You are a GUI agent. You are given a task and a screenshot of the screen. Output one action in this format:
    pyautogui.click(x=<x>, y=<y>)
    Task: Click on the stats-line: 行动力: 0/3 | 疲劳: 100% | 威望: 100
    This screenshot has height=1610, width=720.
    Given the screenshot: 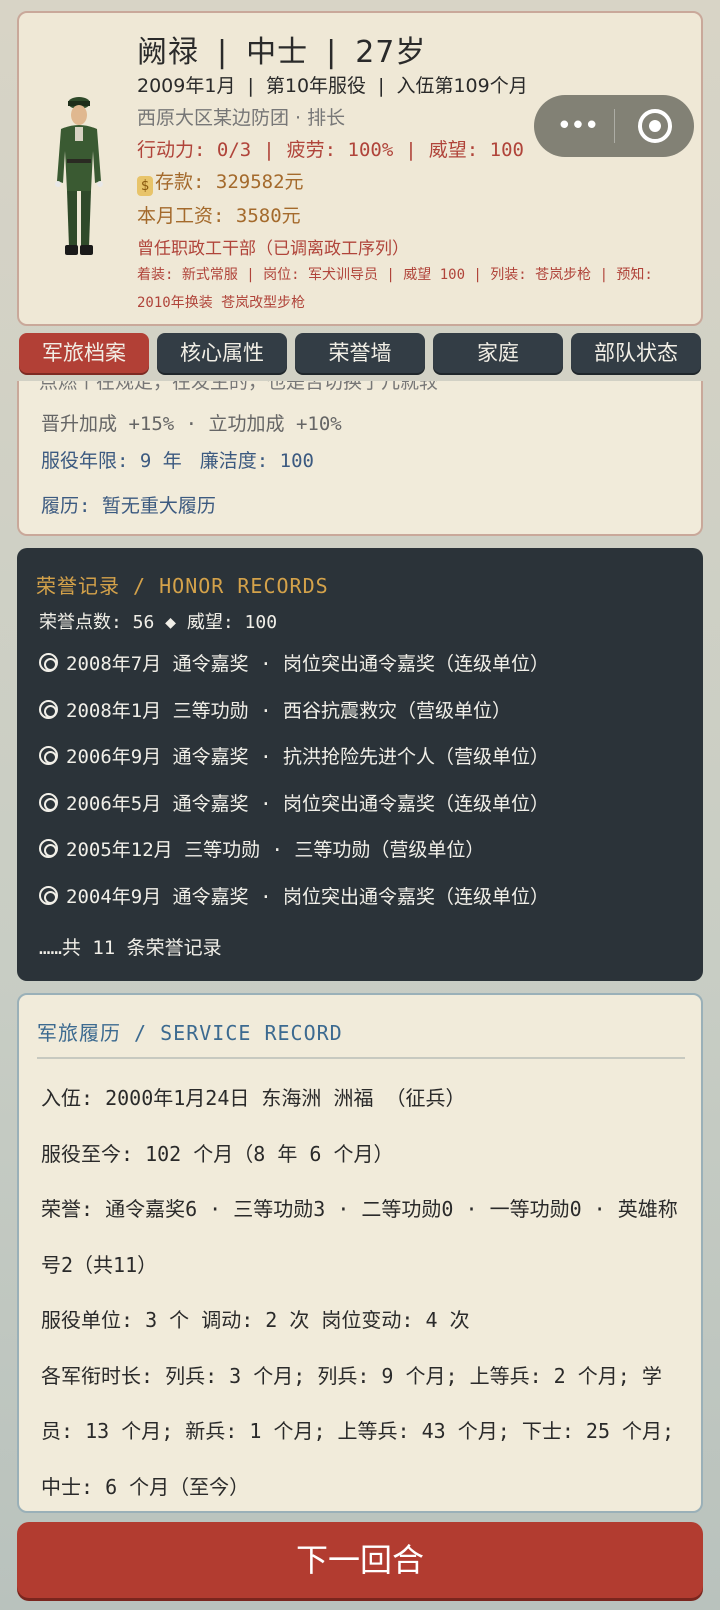 What is the action you would take?
    pyautogui.click(x=330, y=150)
    